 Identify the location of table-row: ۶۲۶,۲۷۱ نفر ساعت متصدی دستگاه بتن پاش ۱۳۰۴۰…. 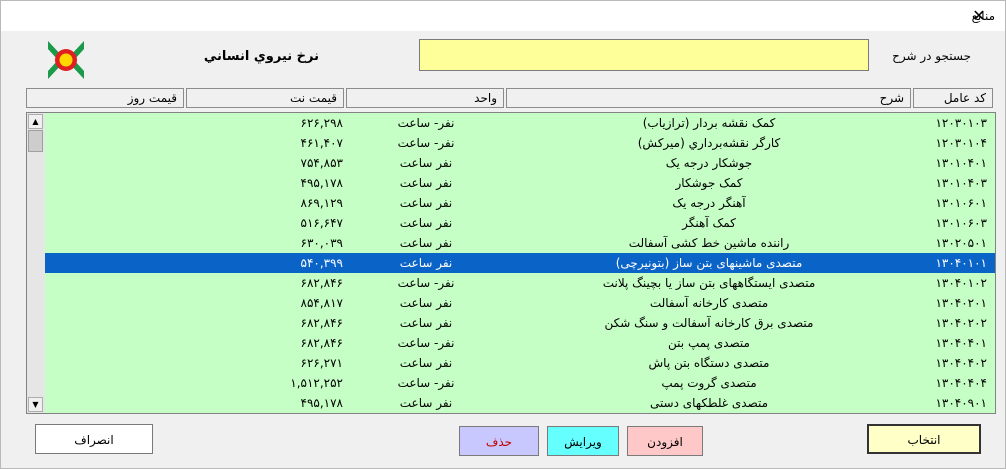
(520, 363).